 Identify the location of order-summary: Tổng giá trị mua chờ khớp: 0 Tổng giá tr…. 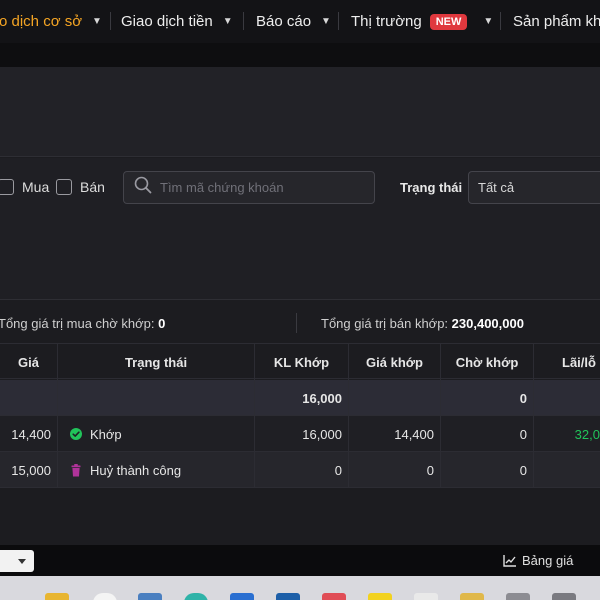
(300, 322).